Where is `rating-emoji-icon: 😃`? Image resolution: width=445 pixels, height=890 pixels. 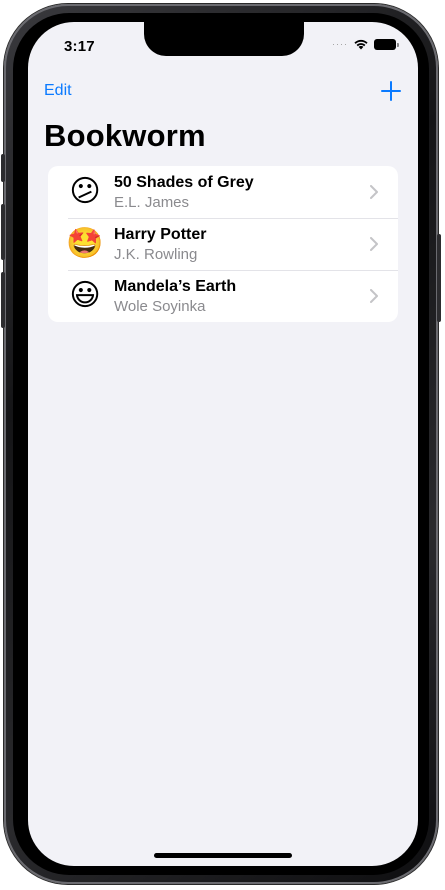
rating-emoji-icon: 😃 is located at coordinates (85, 295).